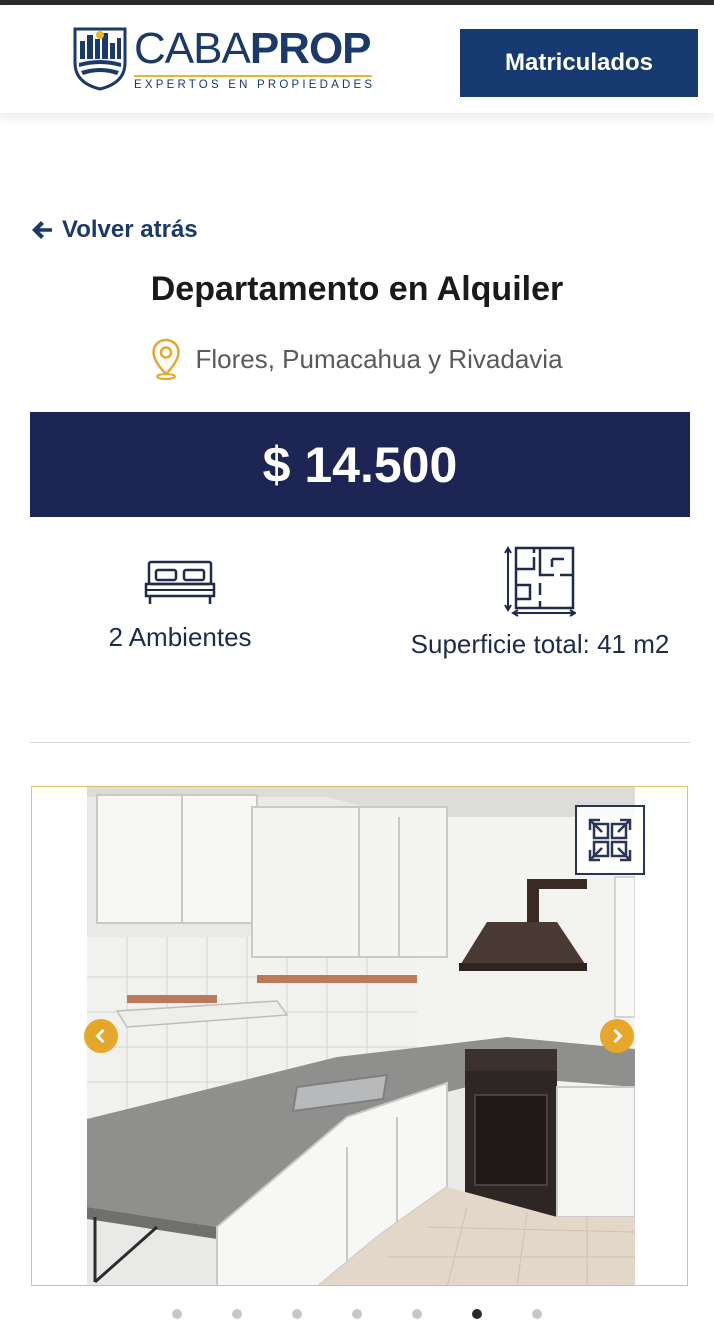 The width and height of the screenshot is (714, 1343). What do you see at coordinates (42, 230) in the screenshot?
I see `arrow-left-icon` at bounding box center [42, 230].